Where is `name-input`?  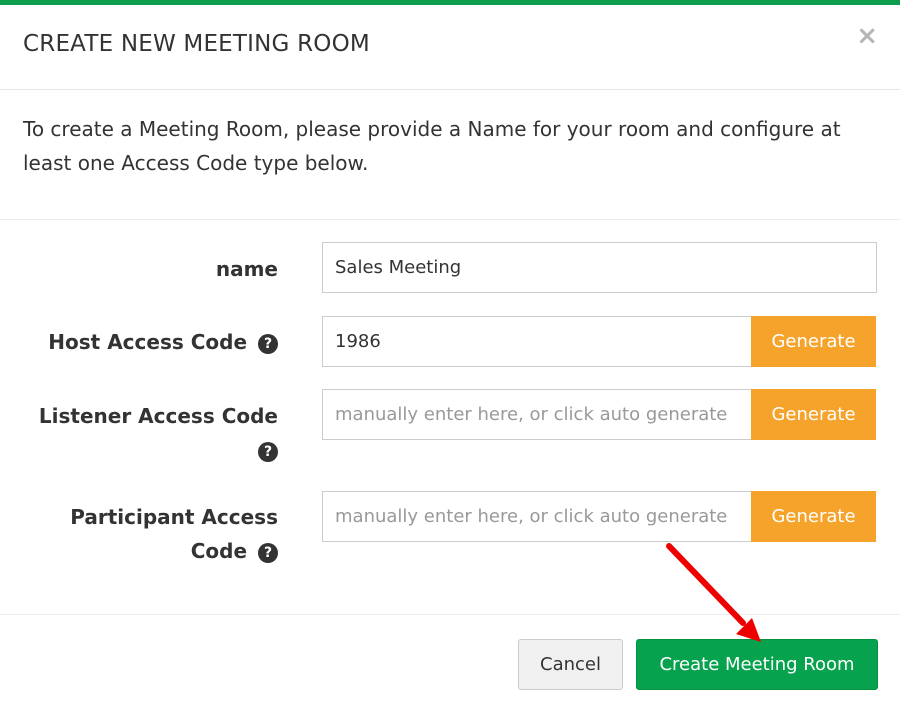 name-input is located at coordinates (599, 267).